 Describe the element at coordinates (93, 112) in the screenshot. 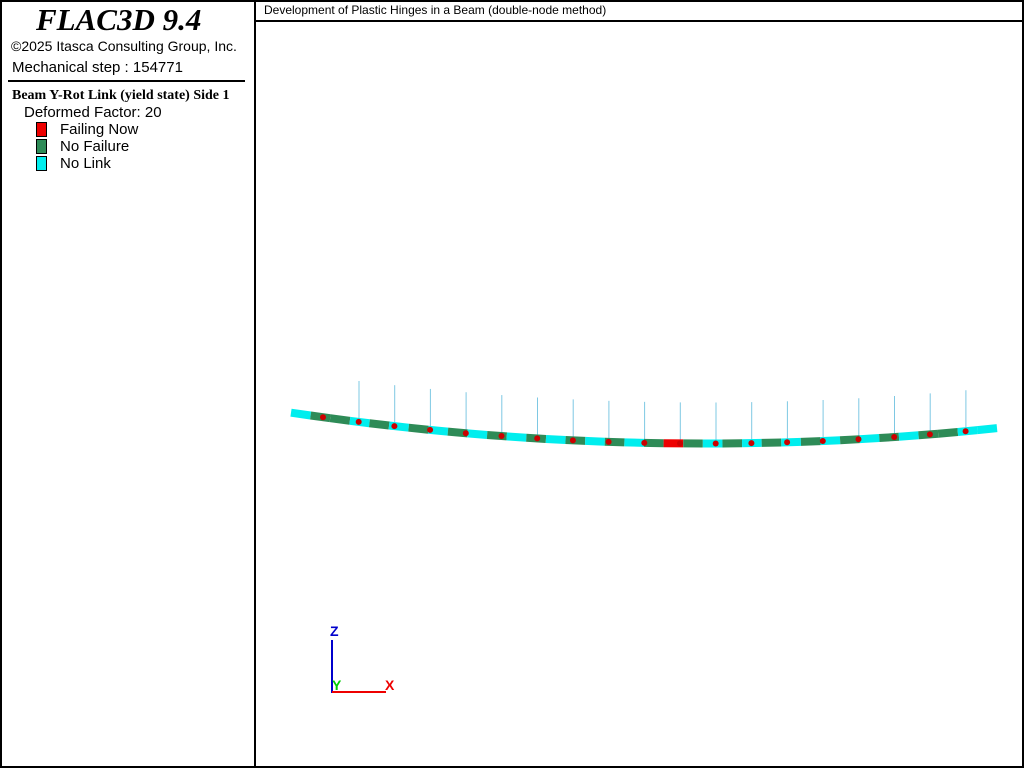

I see `deformed-factor: Deformed Factor: 20` at that location.